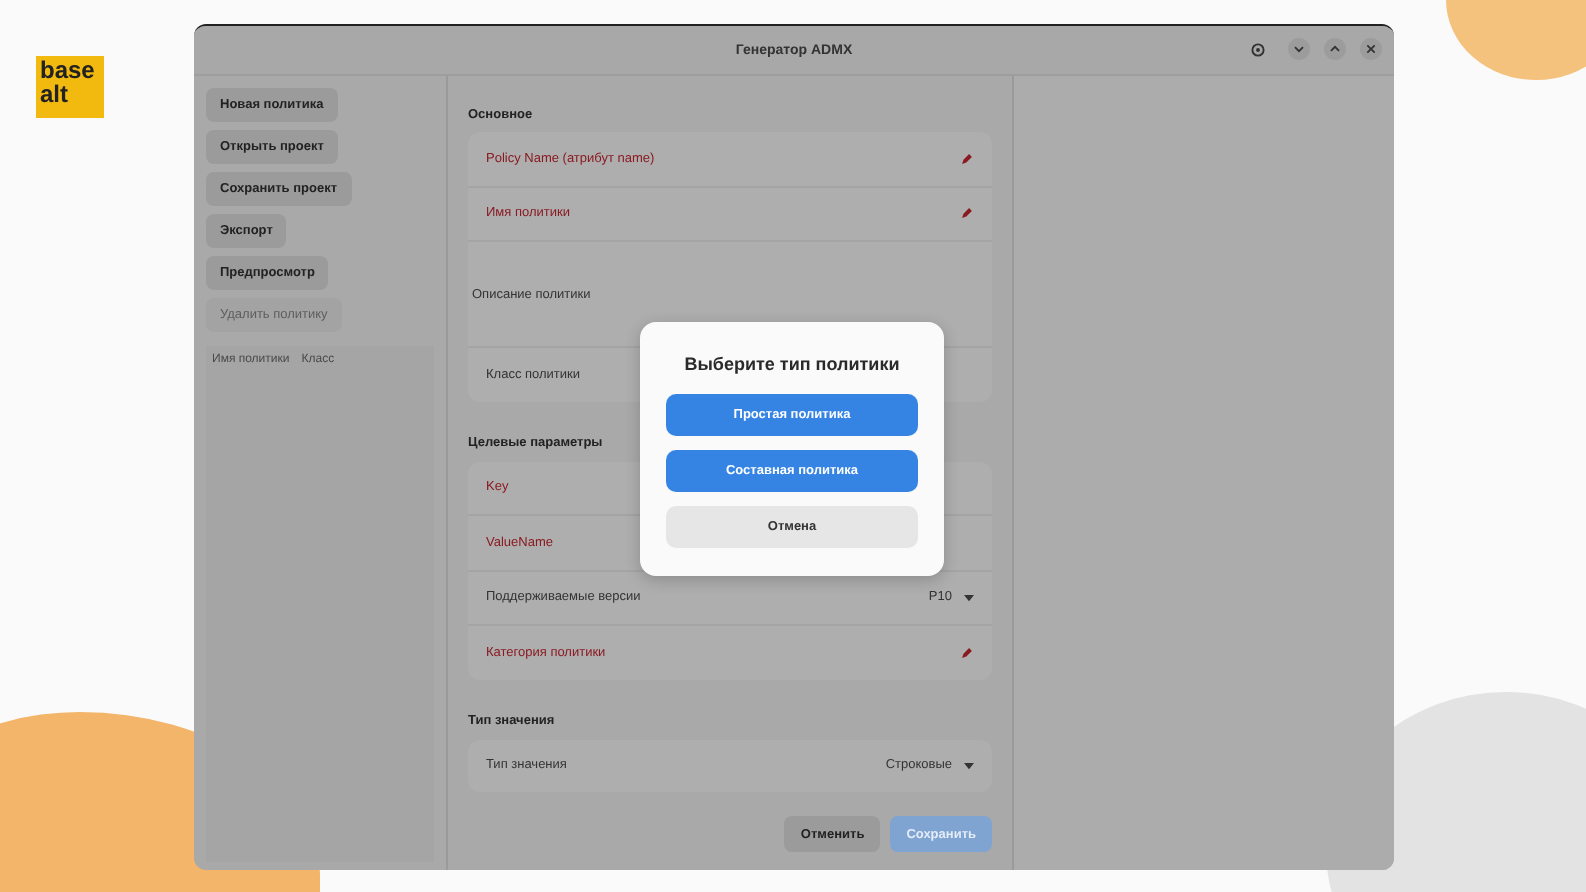 The image size is (1586, 892). What do you see at coordinates (1371, 49) in the screenshot?
I see `close-icon` at bounding box center [1371, 49].